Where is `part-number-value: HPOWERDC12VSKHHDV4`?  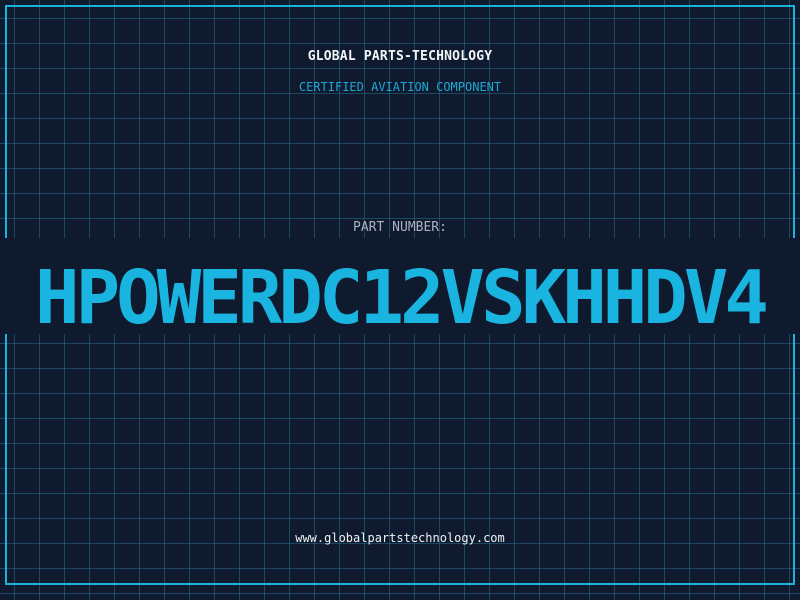
part-number-value: HPOWERDC12VSKHHDV4 is located at coordinates (402, 298).